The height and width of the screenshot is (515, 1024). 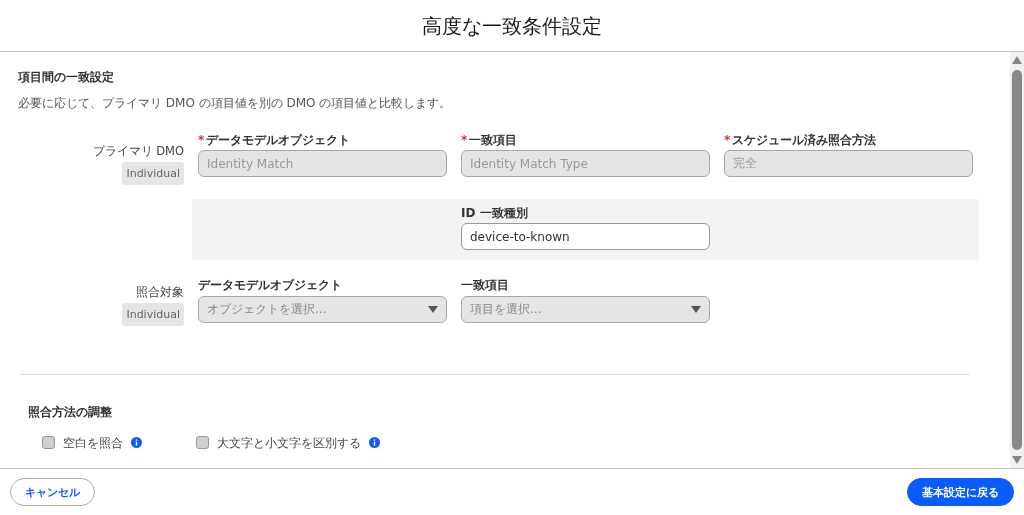 What do you see at coordinates (66, 77) in the screenshot?
I see `section-title: 項目間の一致設定` at bounding box center [66, 77].